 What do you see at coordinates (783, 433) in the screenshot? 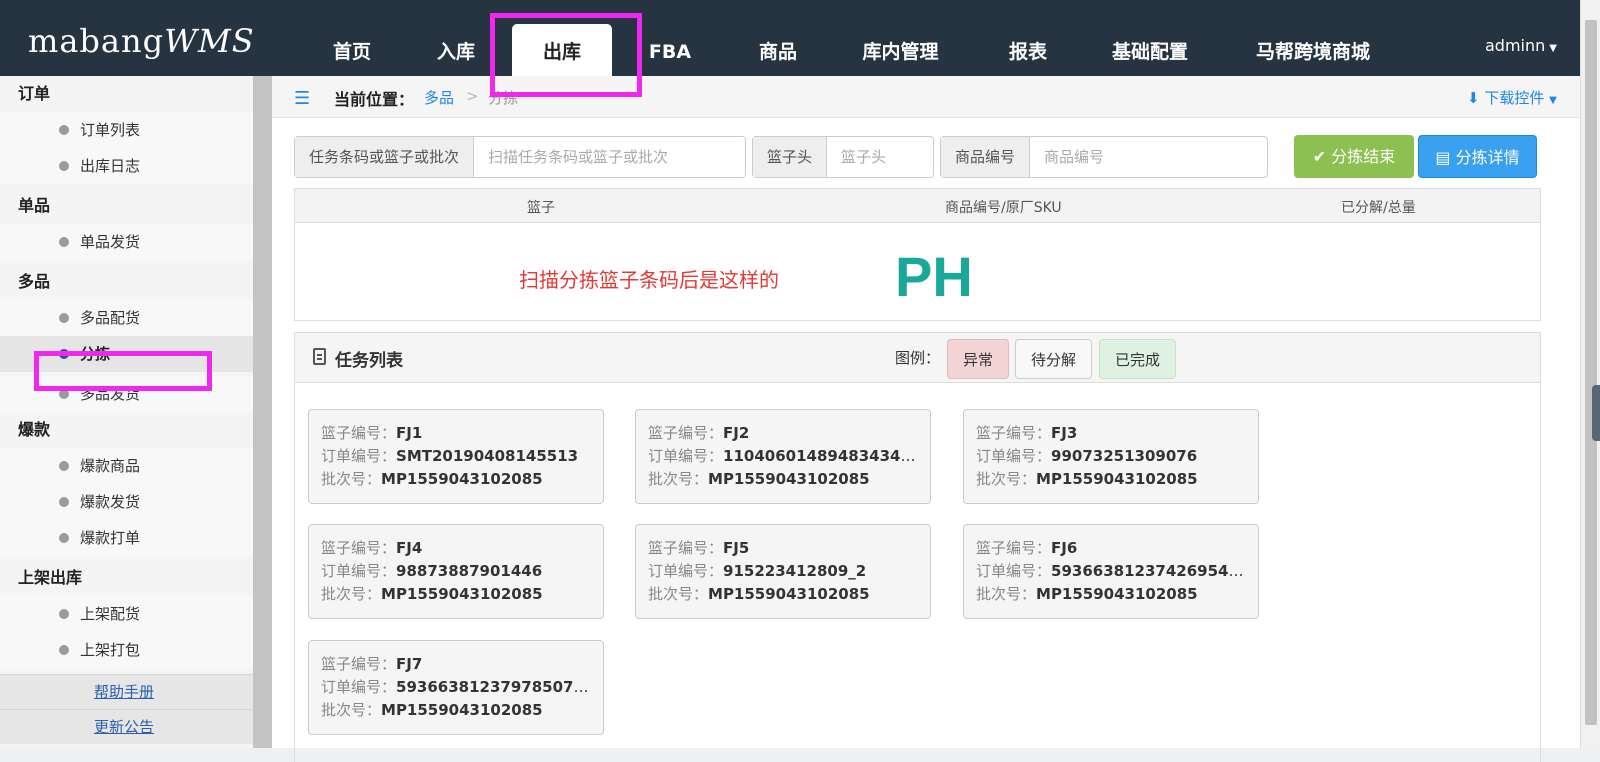
I see `basket-code: 篮子编号：FJ2` at bounding box center [783, 433].